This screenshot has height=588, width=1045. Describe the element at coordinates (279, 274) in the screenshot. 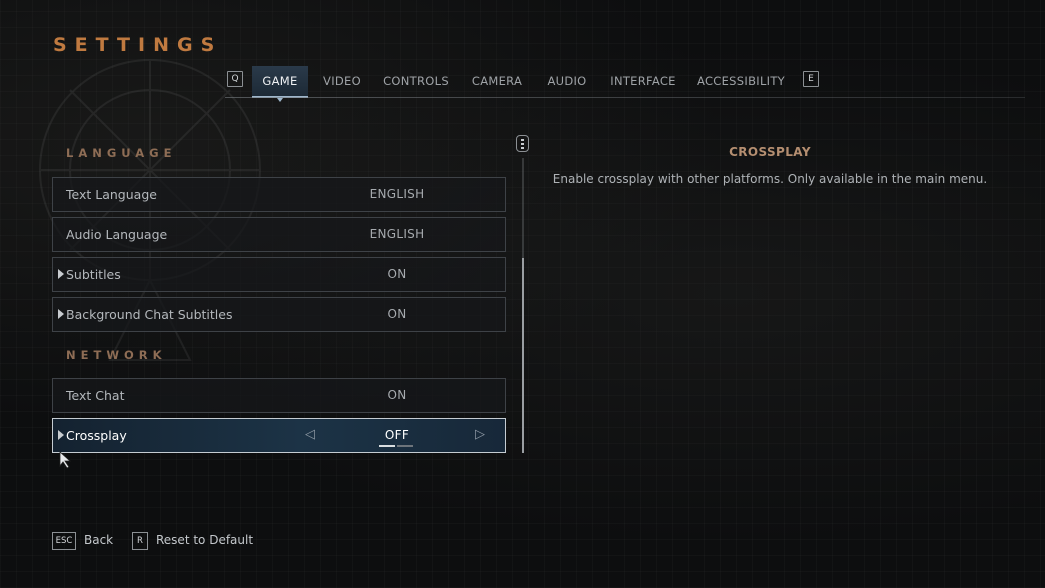

I see `setting-row-subtitles: Subtitles ON` at that location.